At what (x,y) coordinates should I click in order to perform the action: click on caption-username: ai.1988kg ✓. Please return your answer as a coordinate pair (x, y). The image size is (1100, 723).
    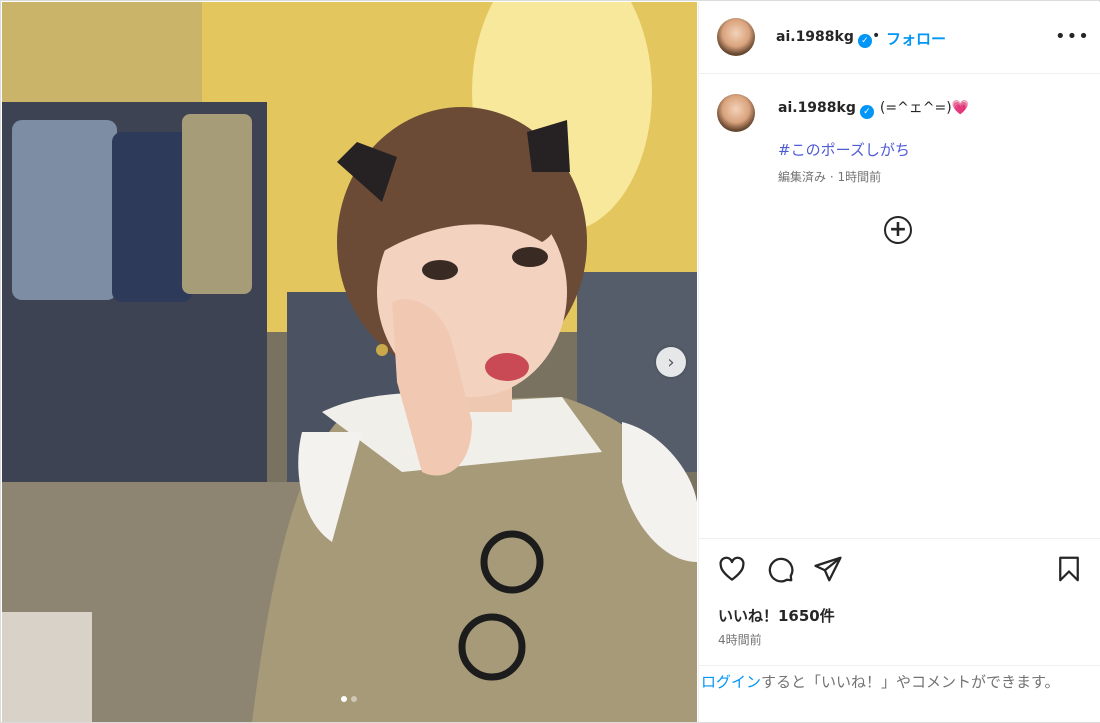
    Looking at the image, I should click on (826, 109).